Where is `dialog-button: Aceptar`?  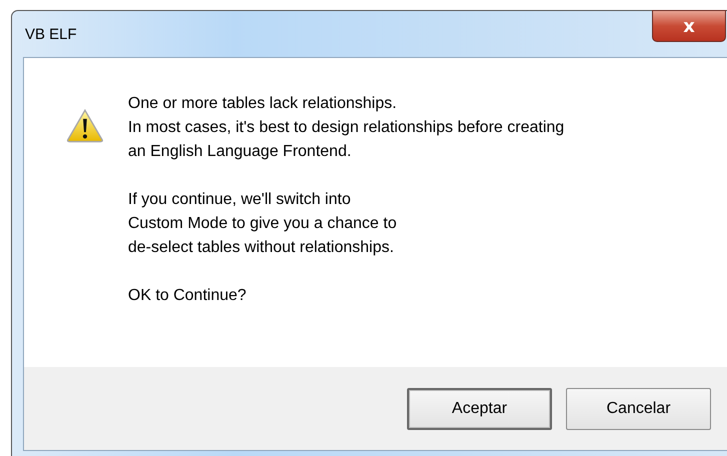
dialog-button: Aceptar is located at coordinates (479, 409).